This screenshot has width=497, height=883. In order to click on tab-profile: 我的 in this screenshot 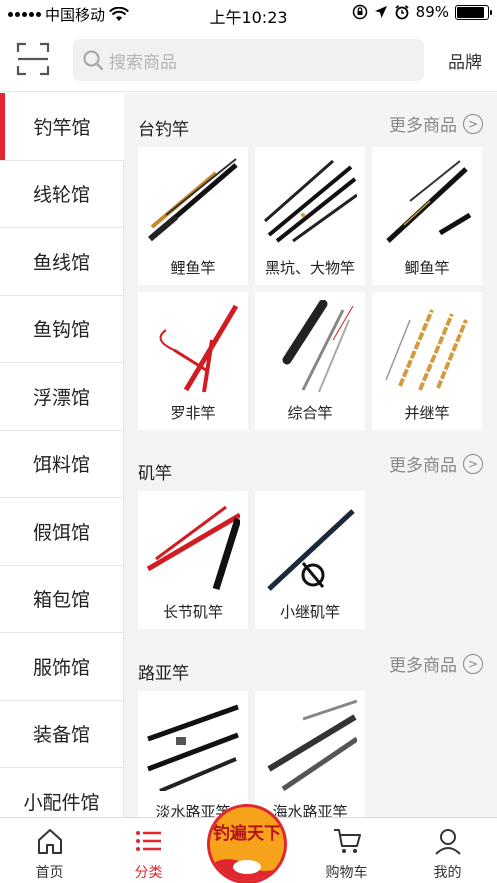, I will do `click(447, 850)`.